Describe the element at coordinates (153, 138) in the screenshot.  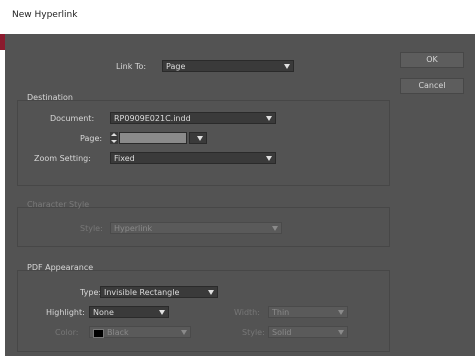
I see `page-input` at that location.